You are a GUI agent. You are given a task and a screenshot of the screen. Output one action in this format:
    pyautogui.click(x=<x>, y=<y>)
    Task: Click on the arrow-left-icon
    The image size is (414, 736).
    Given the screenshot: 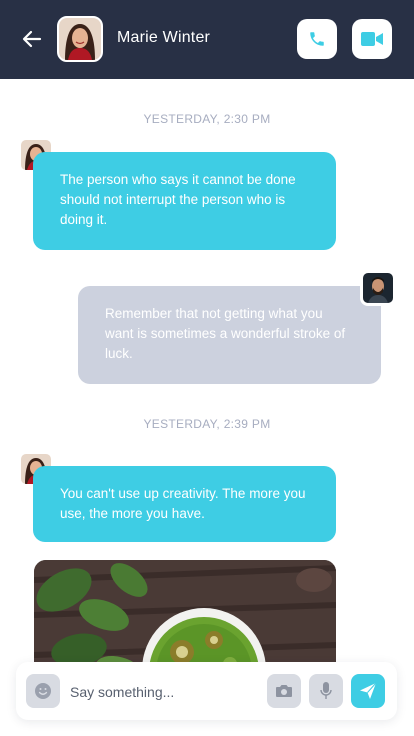 What is the action you would take?
    pyautogui.click(x=32, y=39)
    